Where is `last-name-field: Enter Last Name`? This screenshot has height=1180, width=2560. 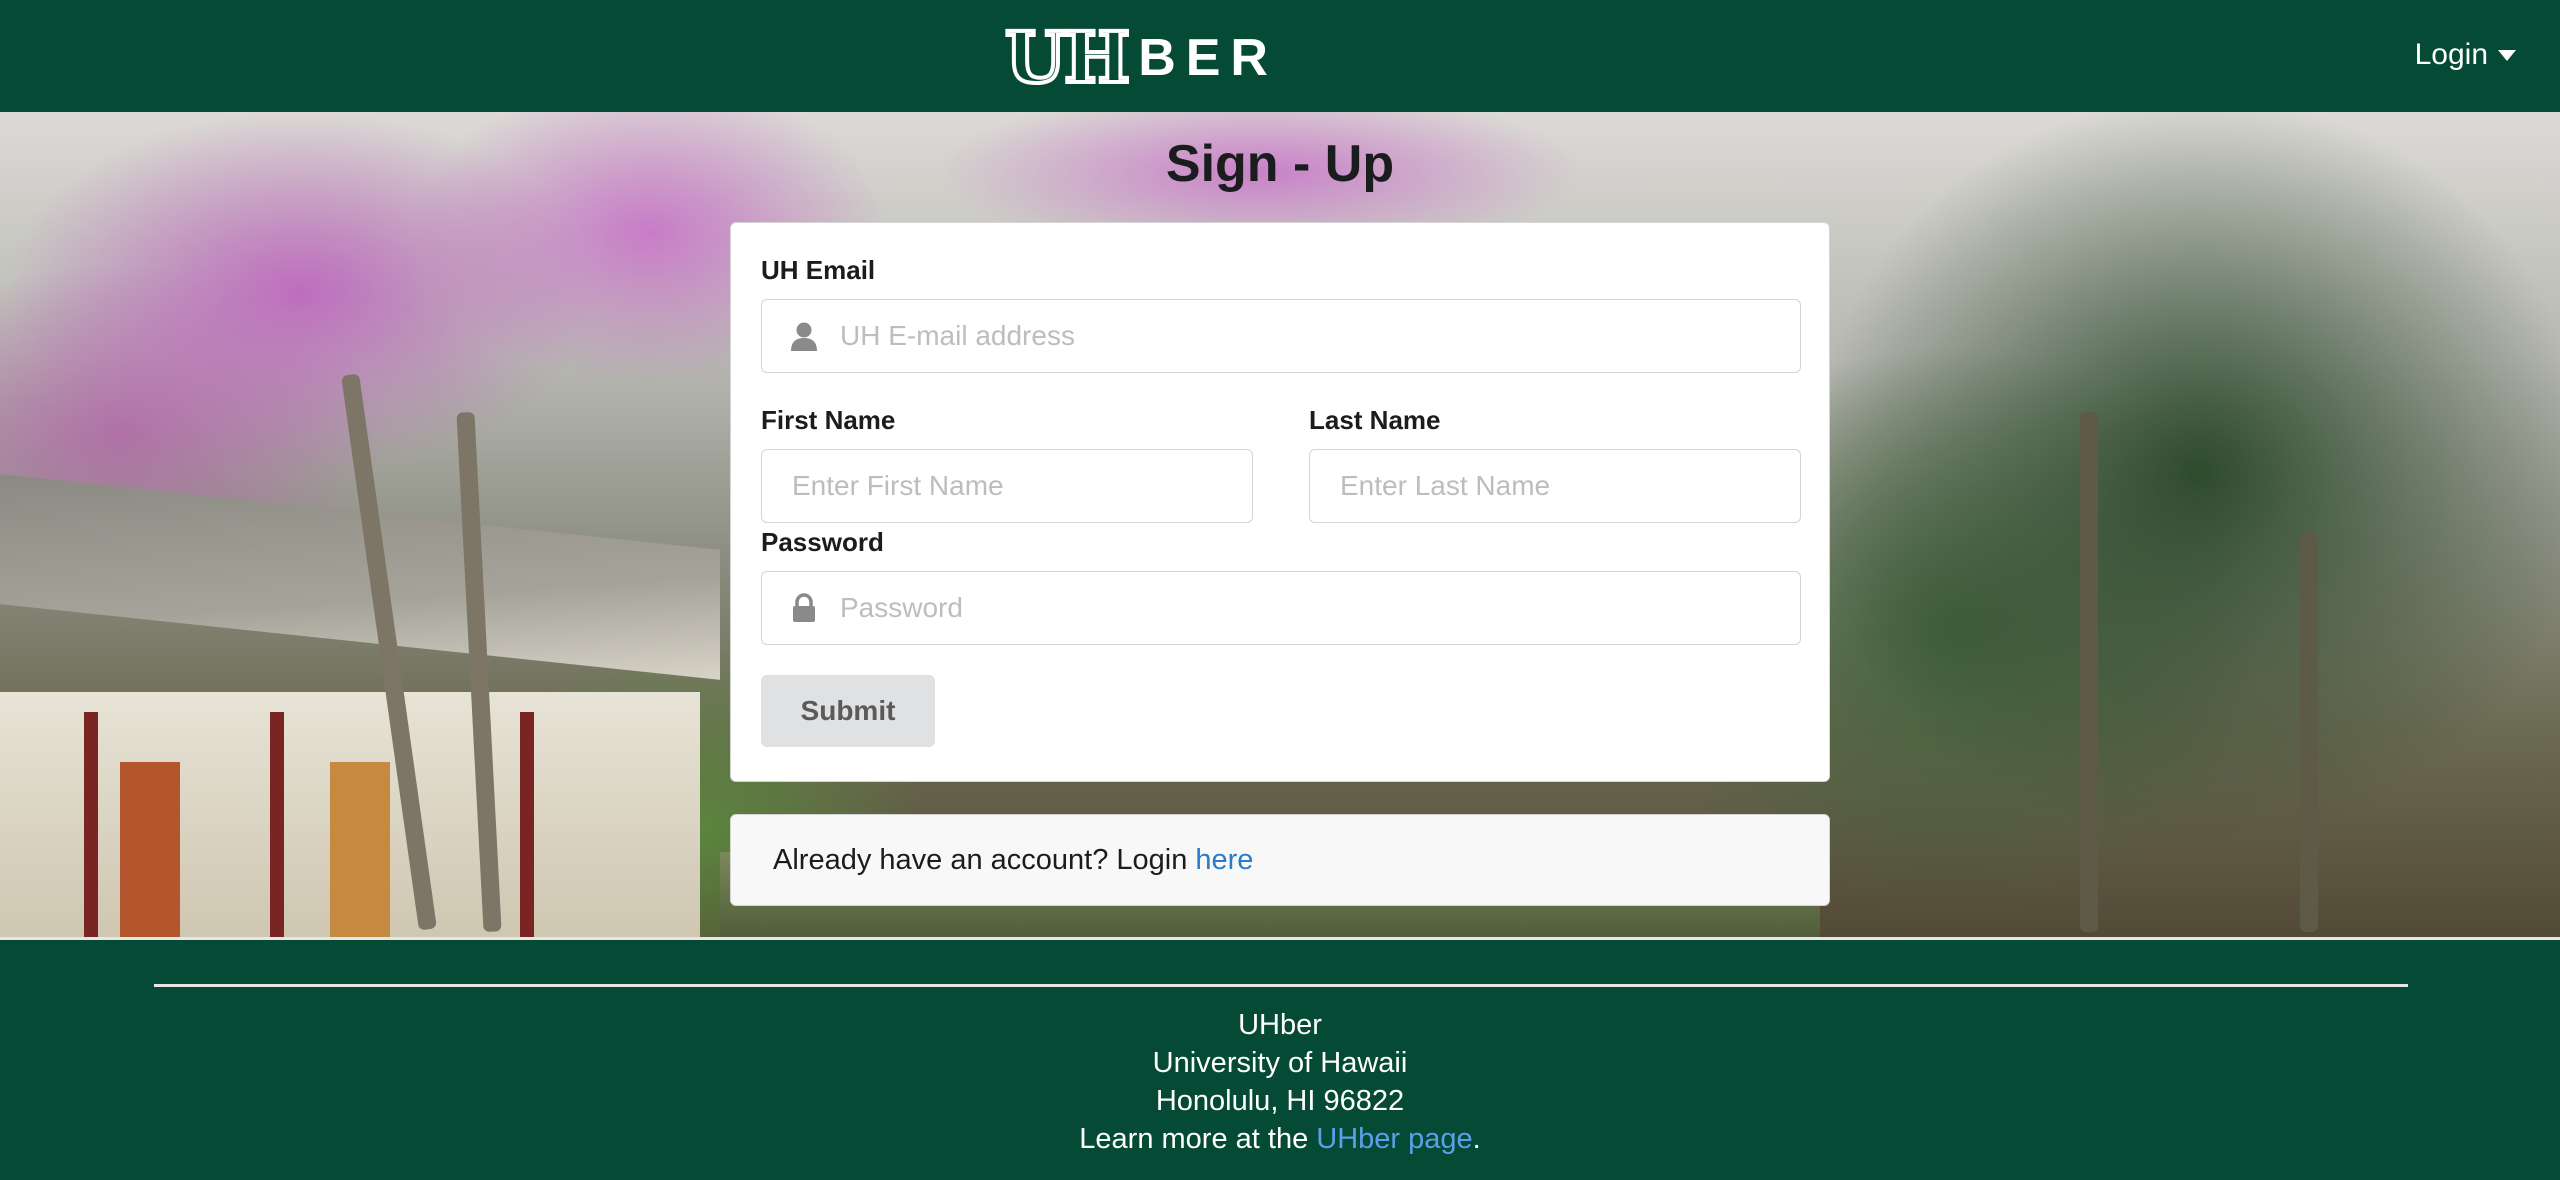
last-name-field: Enter Last Name is located at coordinates (1555, 486).